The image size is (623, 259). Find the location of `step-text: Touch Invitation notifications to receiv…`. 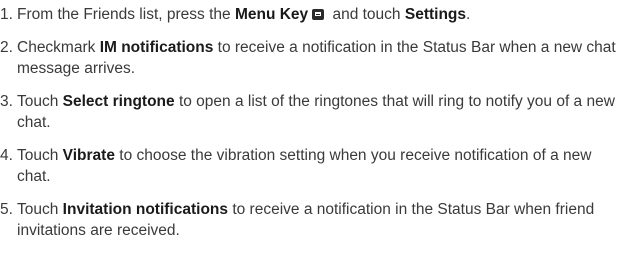

step-text: Touch Invitation notifications to receiv… is located at coordinates (306, 220).